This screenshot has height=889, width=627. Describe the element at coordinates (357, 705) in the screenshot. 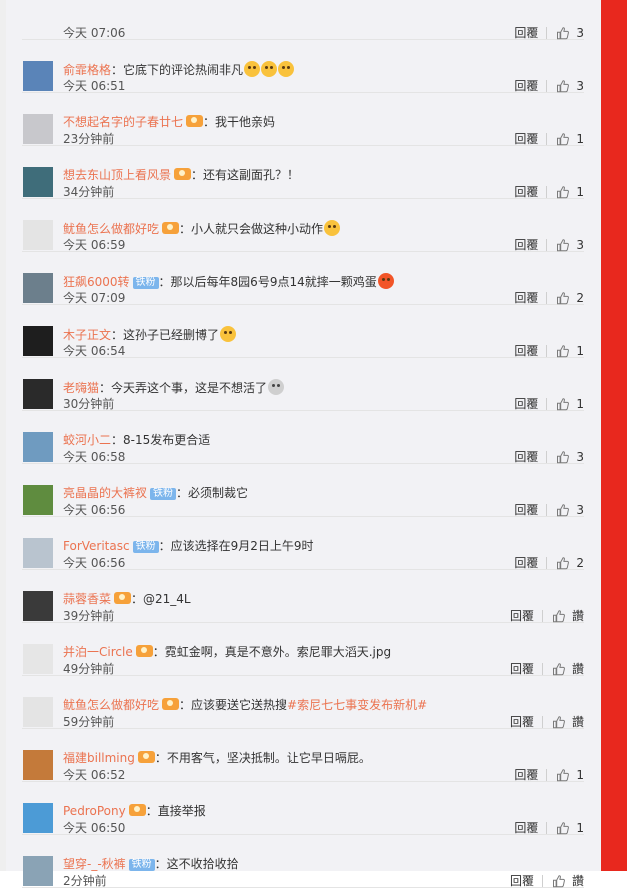

I see `hashtag-link: #索尼七七事变发布新机#` at that location.